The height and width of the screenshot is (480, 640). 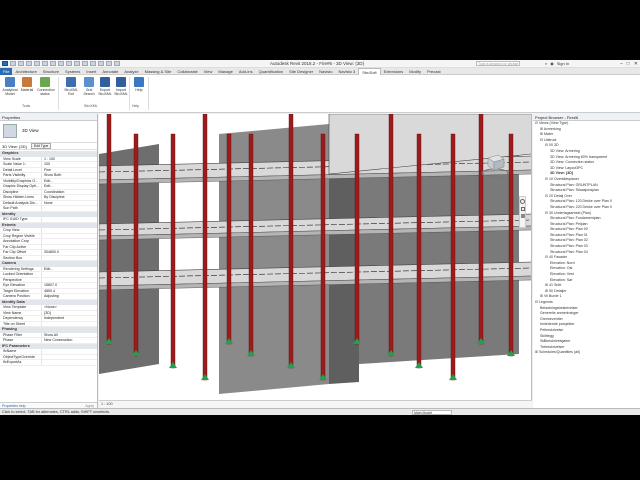 I want to click on property-value: Show All, so click(x=69, y=335).